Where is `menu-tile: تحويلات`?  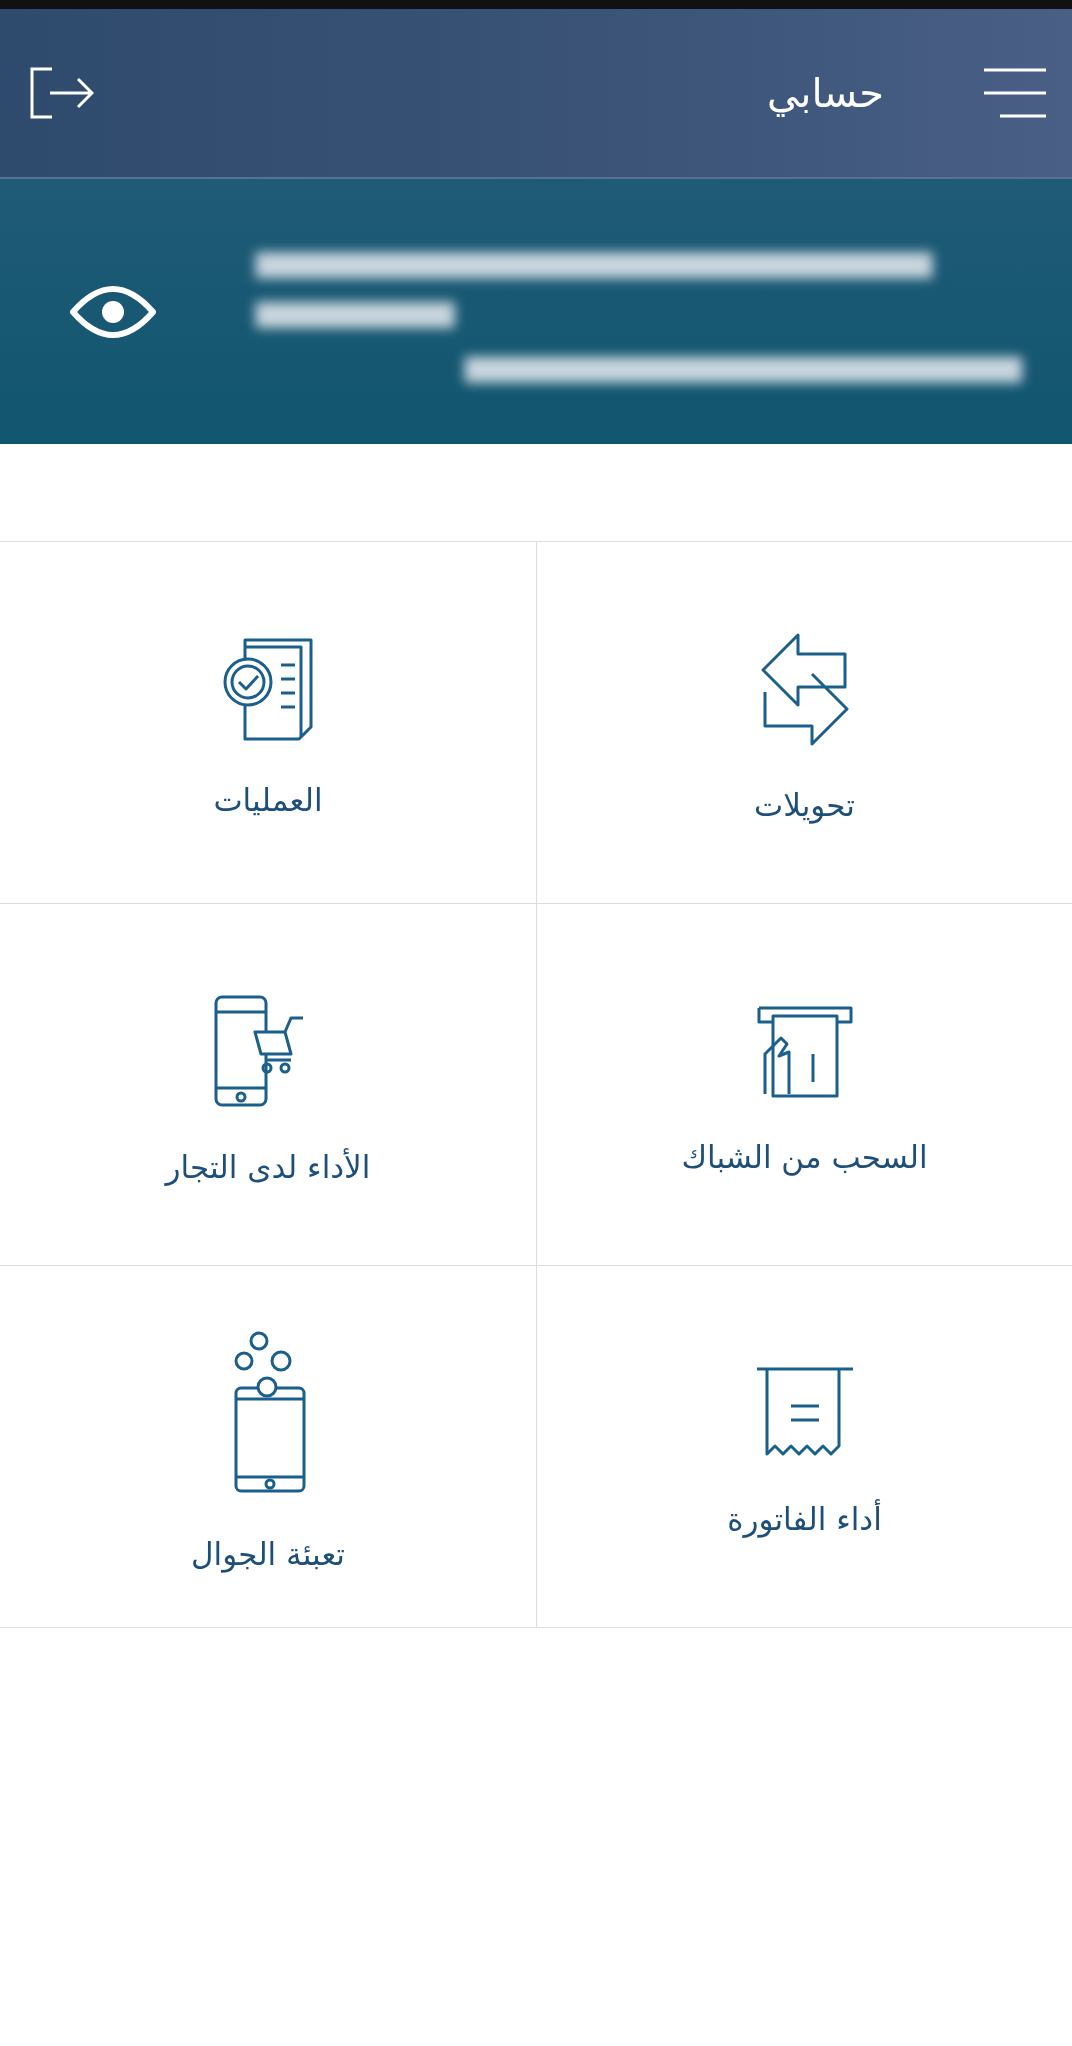
menu-tile: تحويلات is located at coordinates (804, 723).